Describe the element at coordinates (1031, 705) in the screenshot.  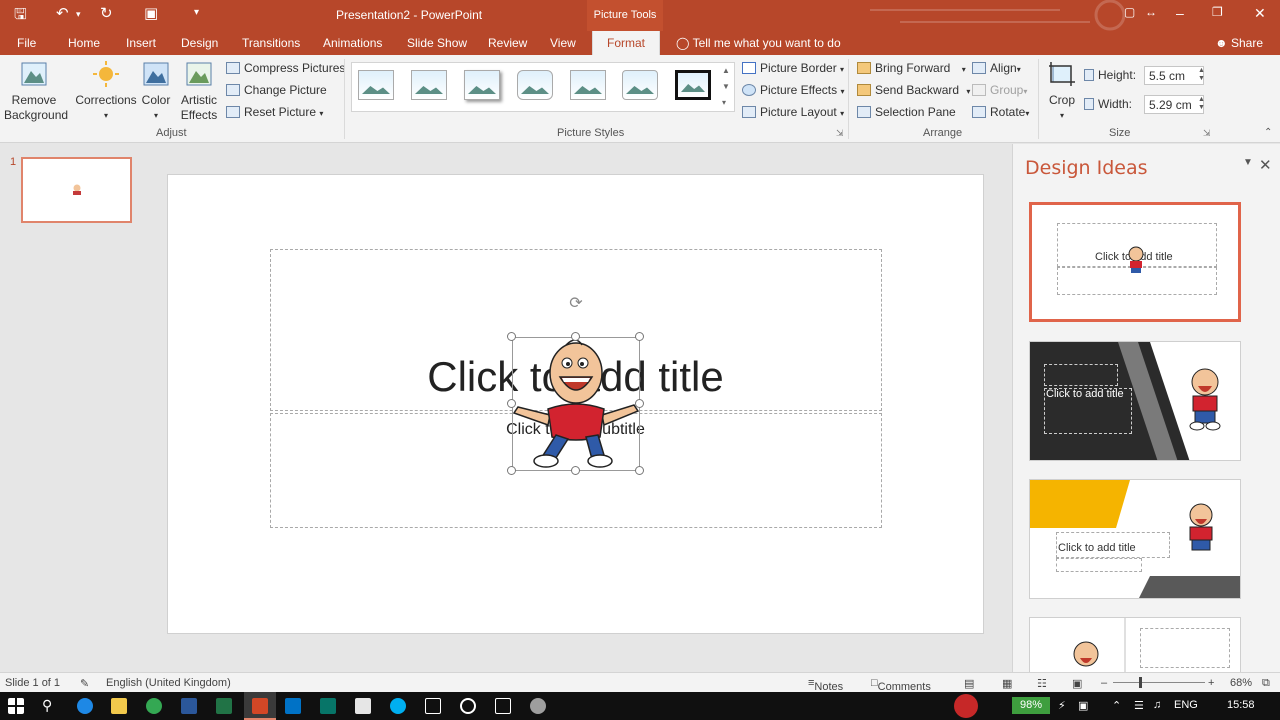
I see `battery-indicator: 98%` at that location.